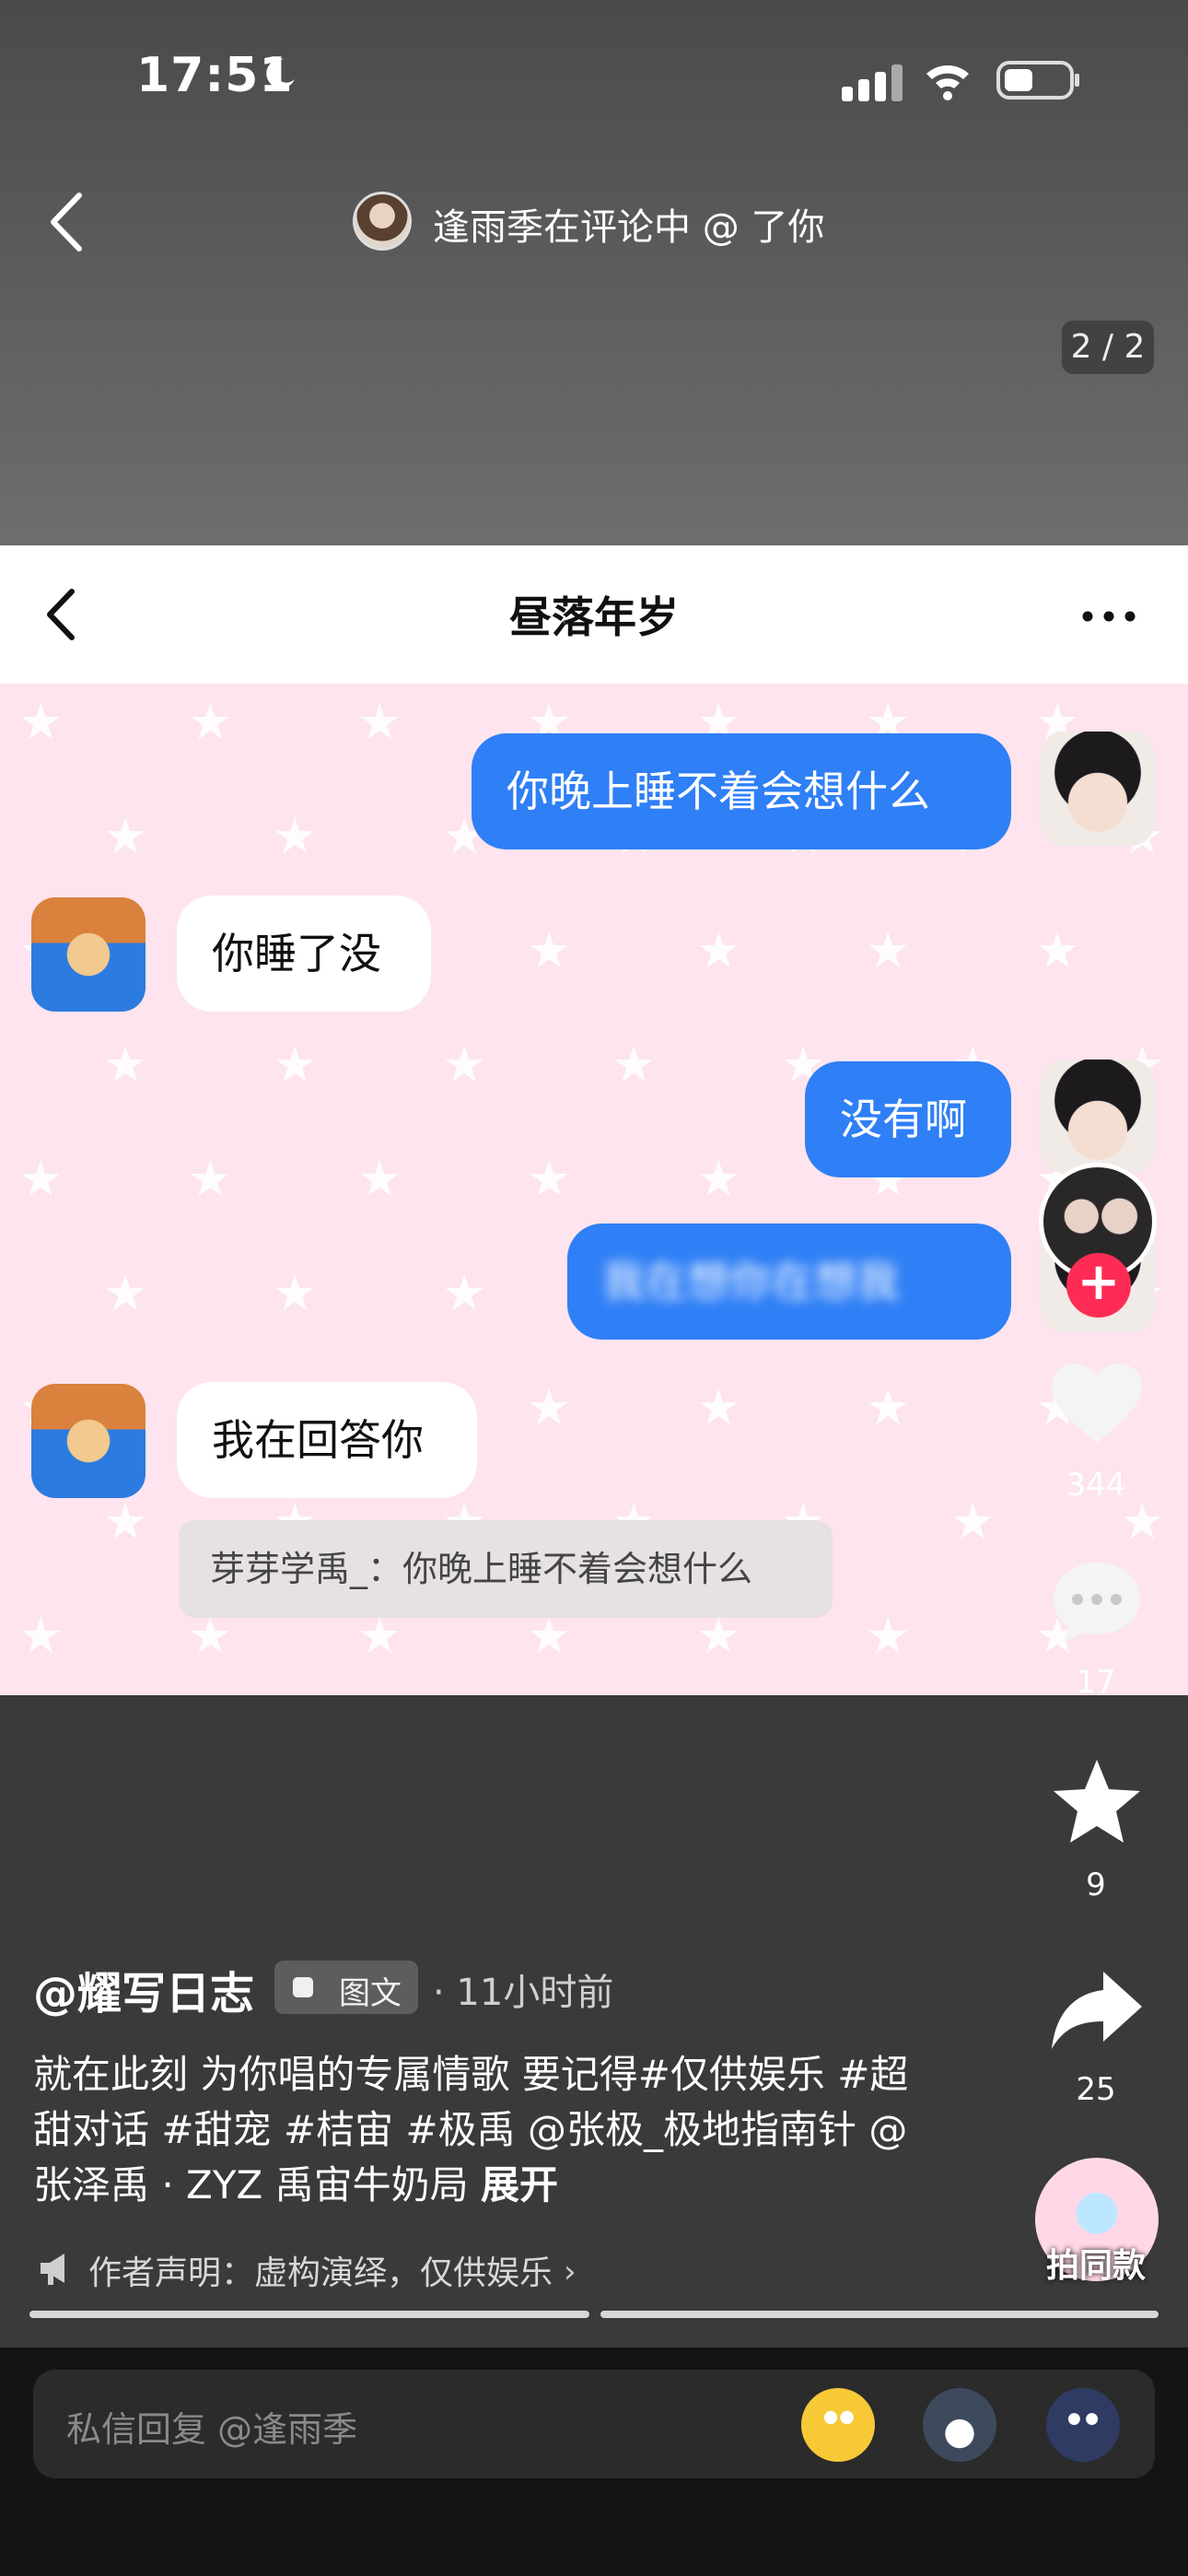 This screenshot has width=1188, height=2576. Describe the element at coordinates (1109, 616) in the screenshot. I see `more-dots-icon` at that location.